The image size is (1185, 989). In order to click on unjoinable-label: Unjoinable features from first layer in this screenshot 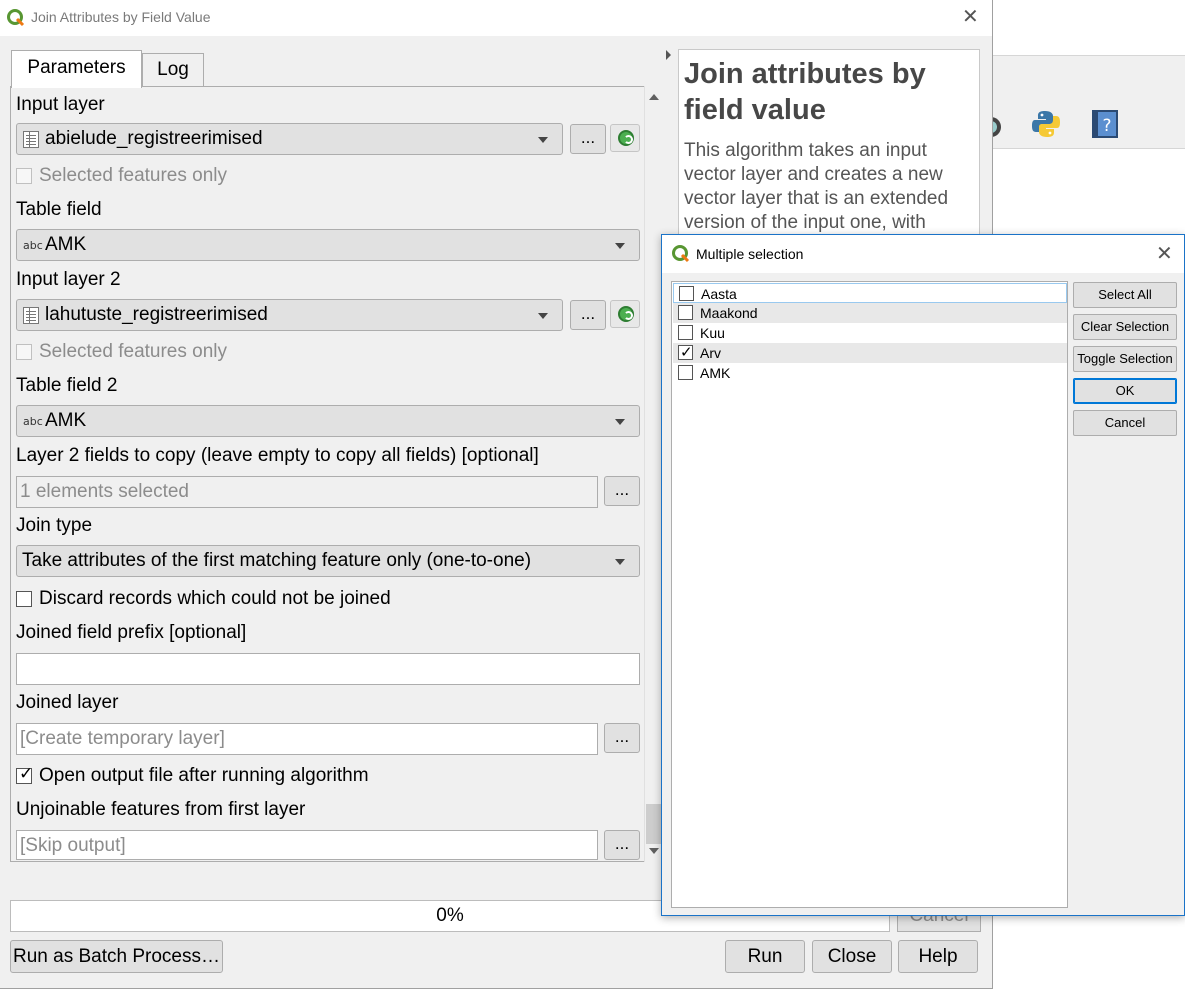, I will do `click(161, 809)`.